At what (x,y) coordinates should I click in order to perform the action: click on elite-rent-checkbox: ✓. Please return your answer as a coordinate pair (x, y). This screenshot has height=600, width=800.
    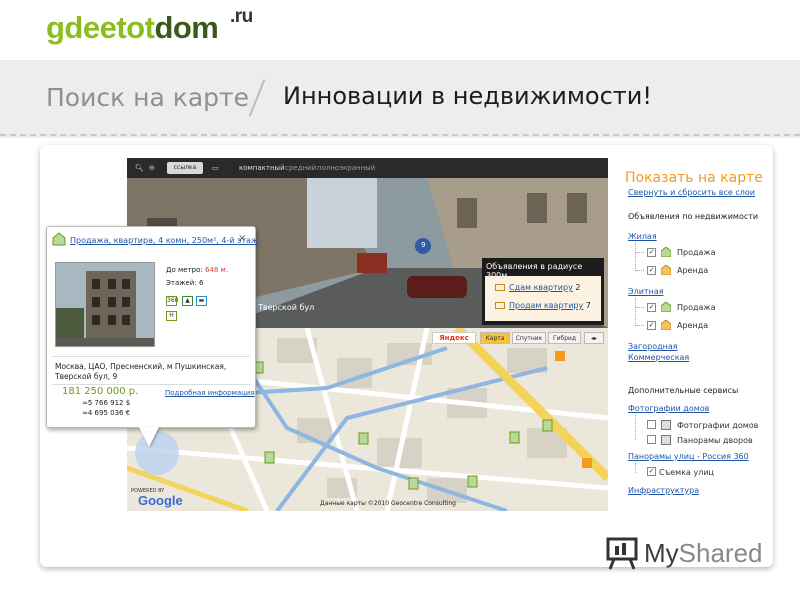
    Looking at the image, I should click on (651, 325).